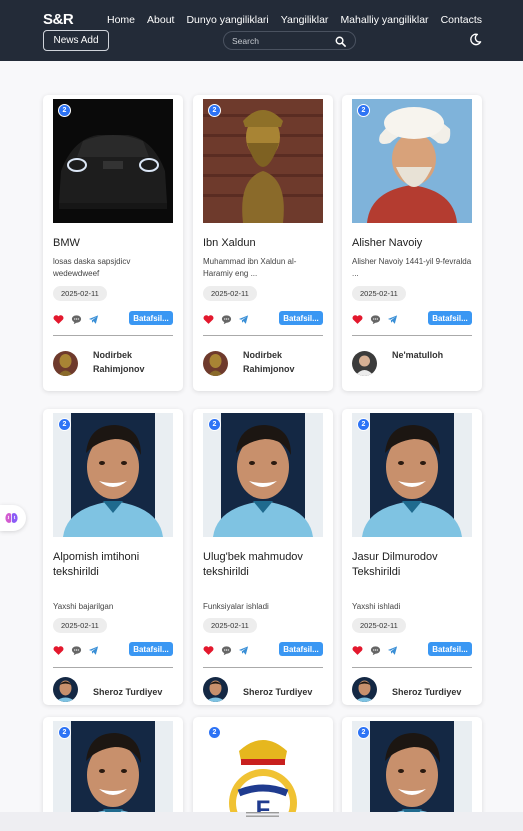 The image size is (523, 831). Describe the element at coordinates (83, 606) in the screenshot. I see `card-description: Yaxshi bajarilgan` at that location.